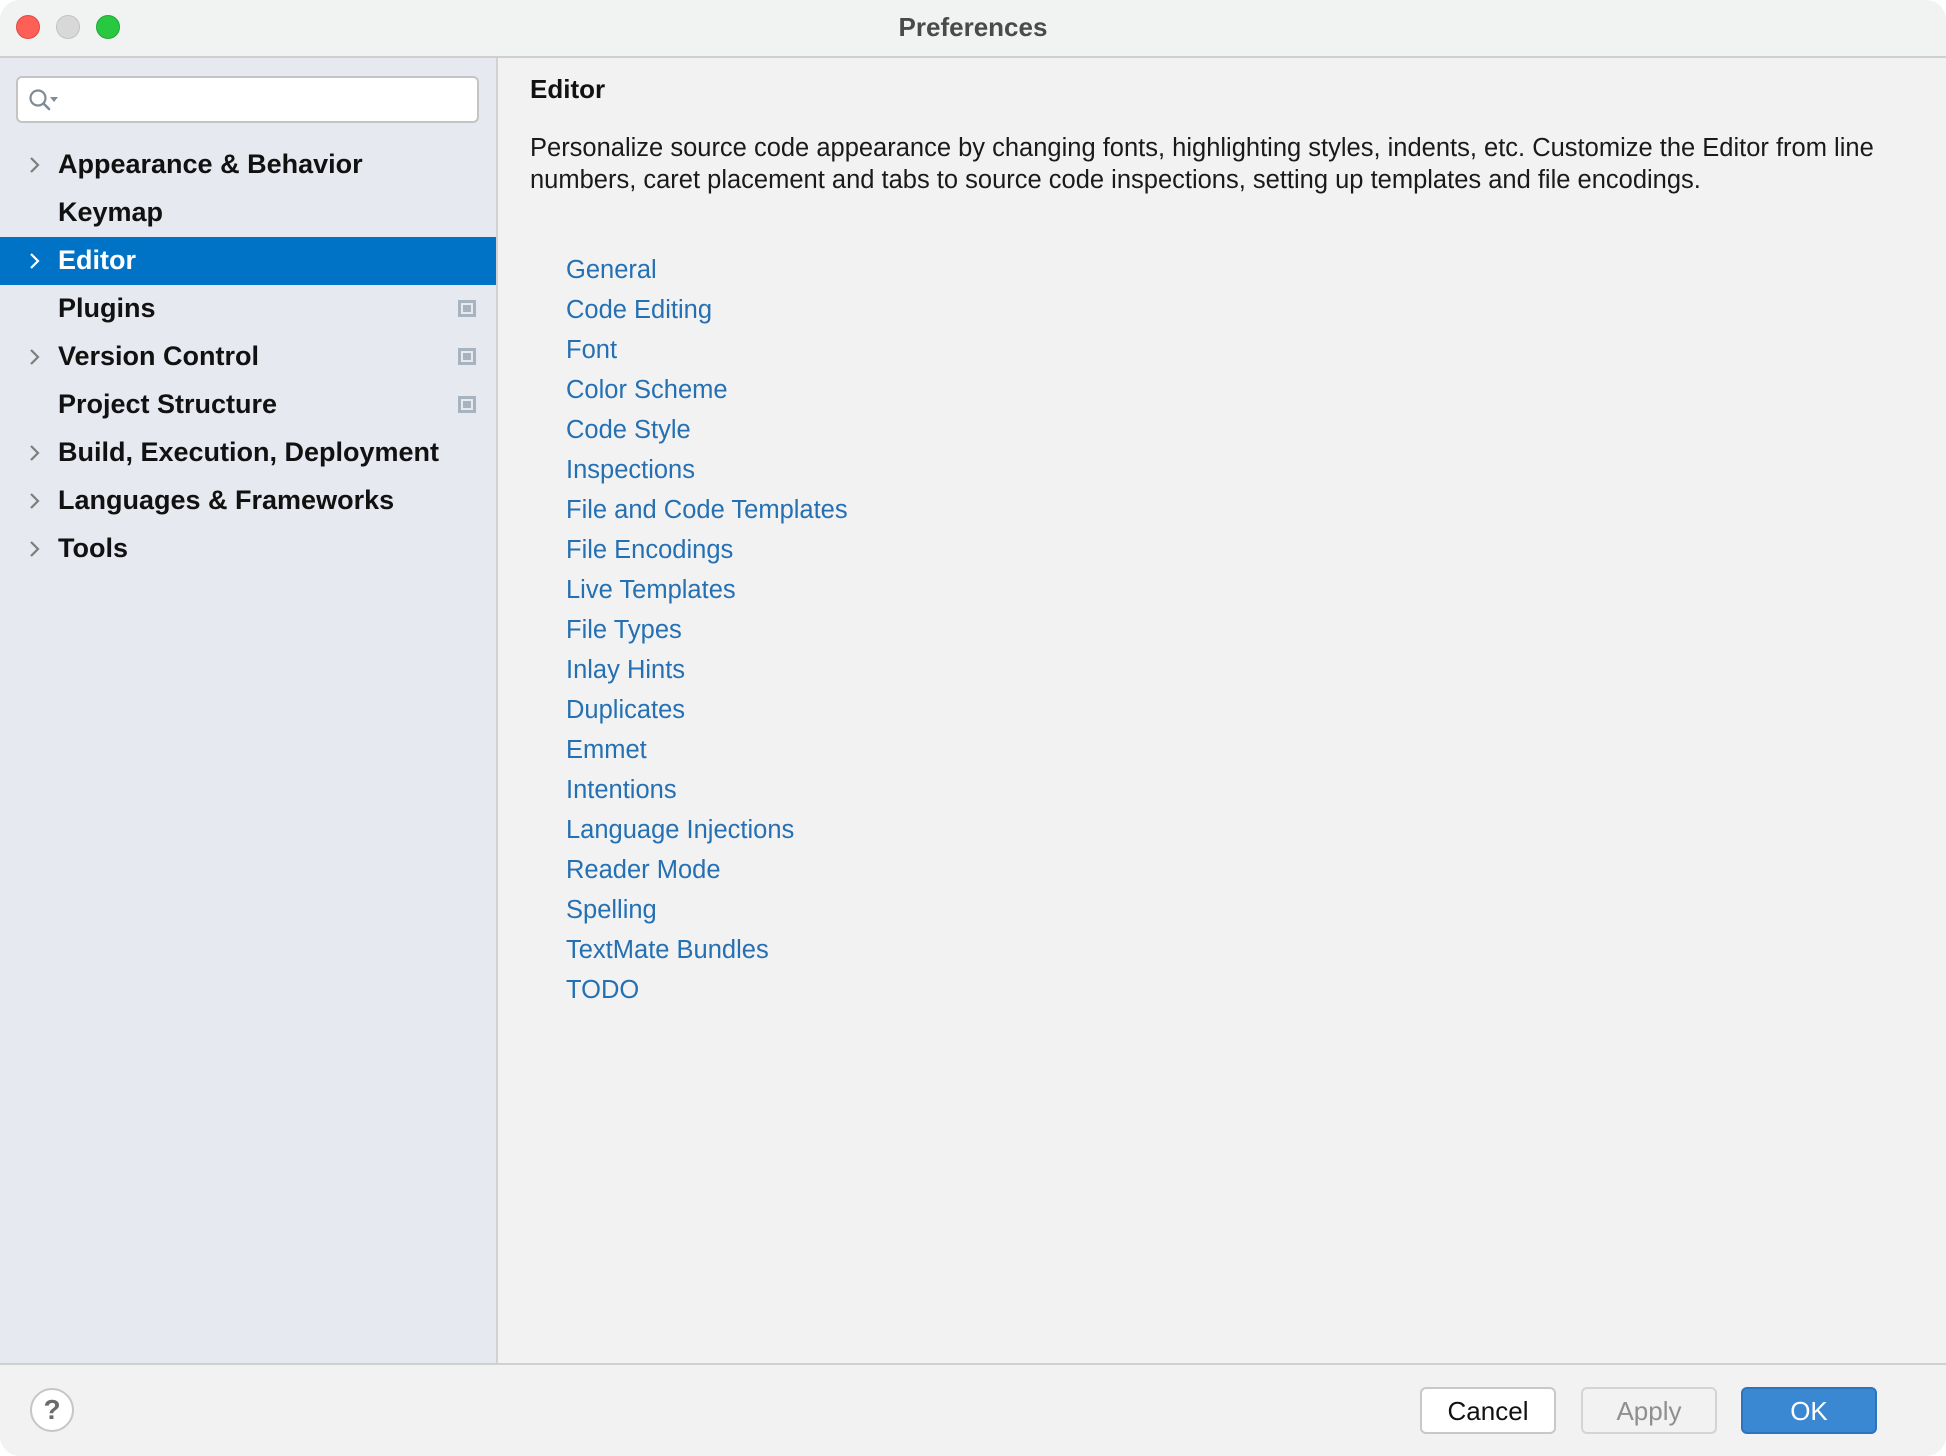  Describe the element at coordinates (97, 260) in the screenshot. I see `sidebar-item-label: Editor` at that location.